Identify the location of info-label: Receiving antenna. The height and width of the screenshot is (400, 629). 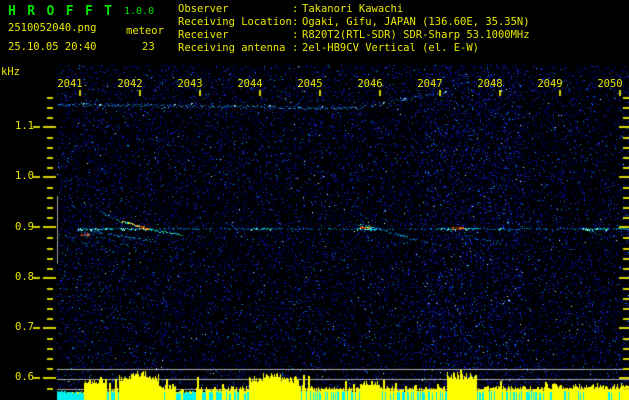
(232, 48).